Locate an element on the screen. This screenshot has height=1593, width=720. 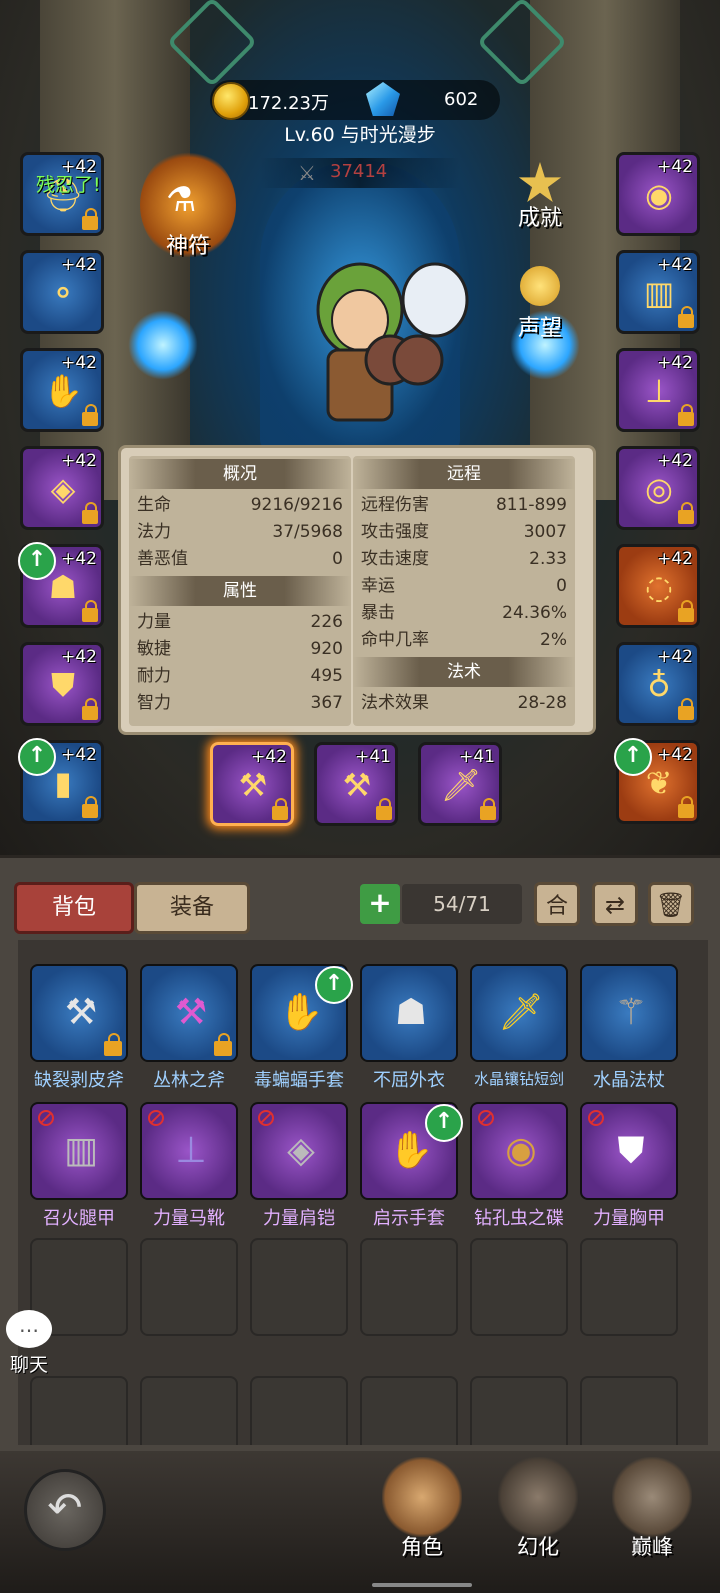
helmet-icon is located at coordinates (422, 1497).